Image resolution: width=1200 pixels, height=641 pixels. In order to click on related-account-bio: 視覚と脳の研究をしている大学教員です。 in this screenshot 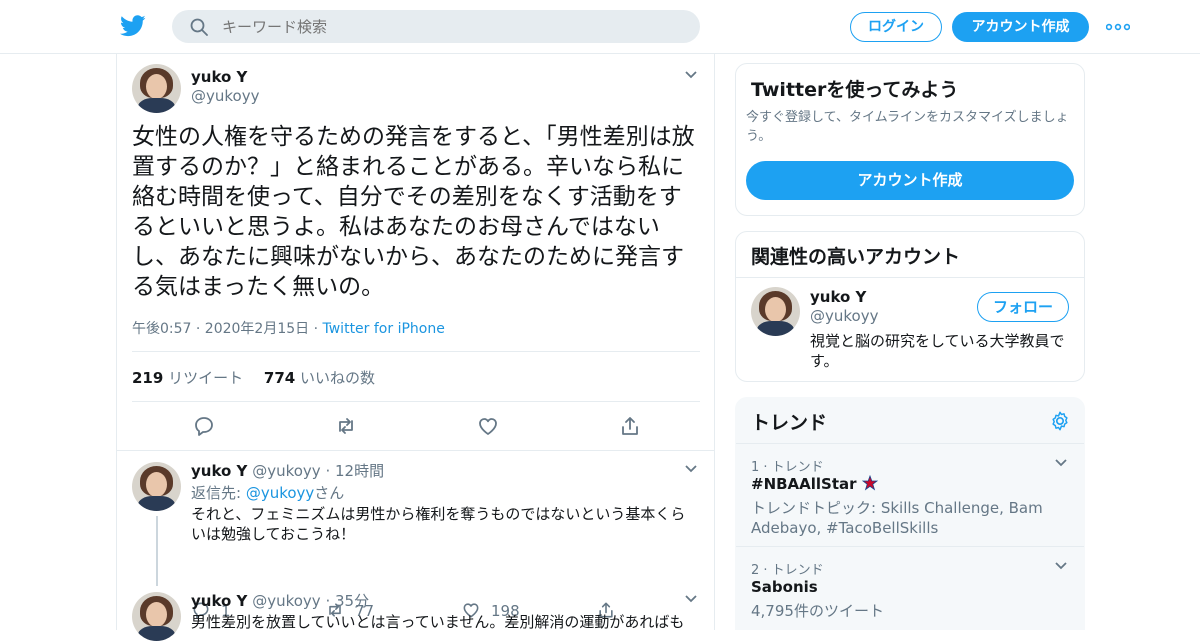, I will do `click(937, 351)`.